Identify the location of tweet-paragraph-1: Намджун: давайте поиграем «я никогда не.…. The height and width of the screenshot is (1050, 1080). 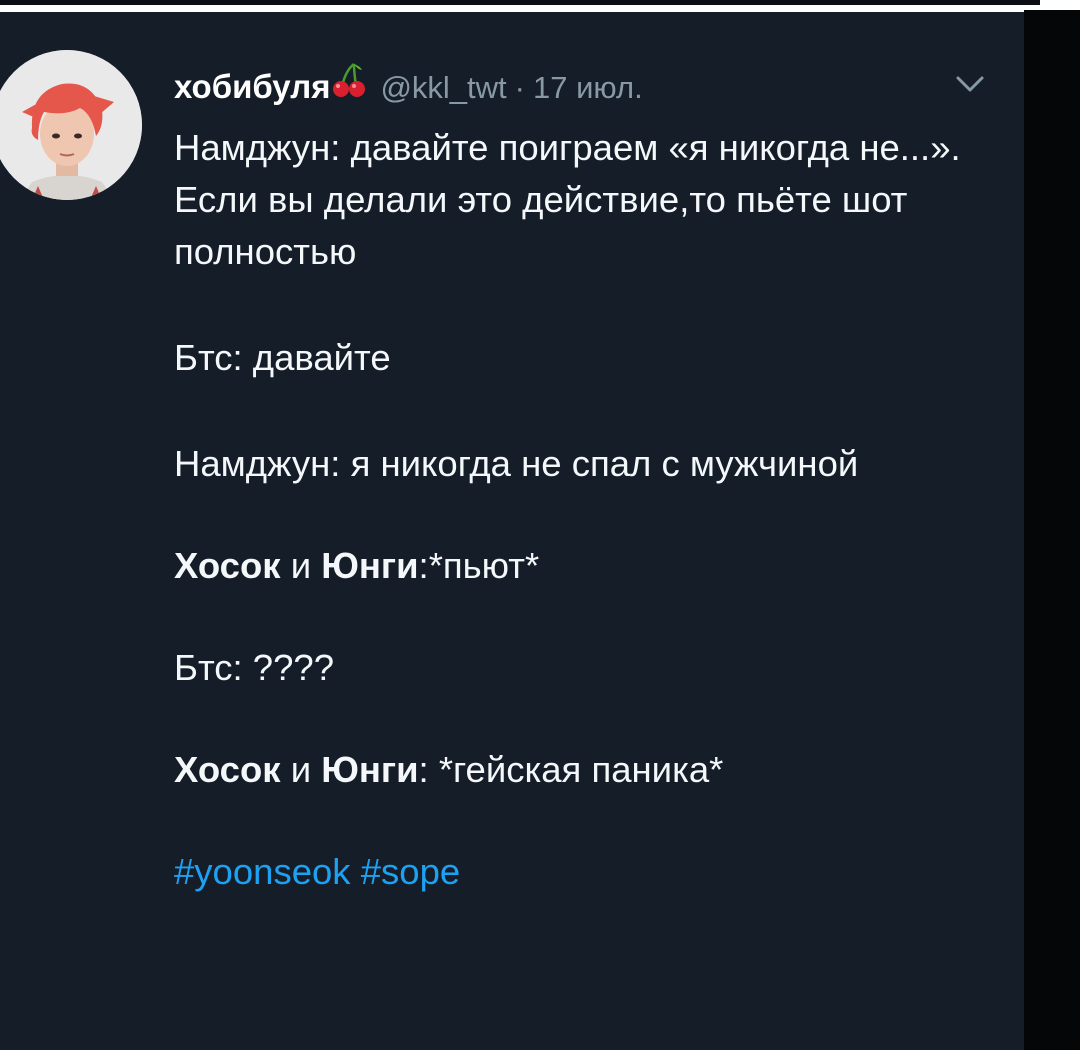
(567, 199).